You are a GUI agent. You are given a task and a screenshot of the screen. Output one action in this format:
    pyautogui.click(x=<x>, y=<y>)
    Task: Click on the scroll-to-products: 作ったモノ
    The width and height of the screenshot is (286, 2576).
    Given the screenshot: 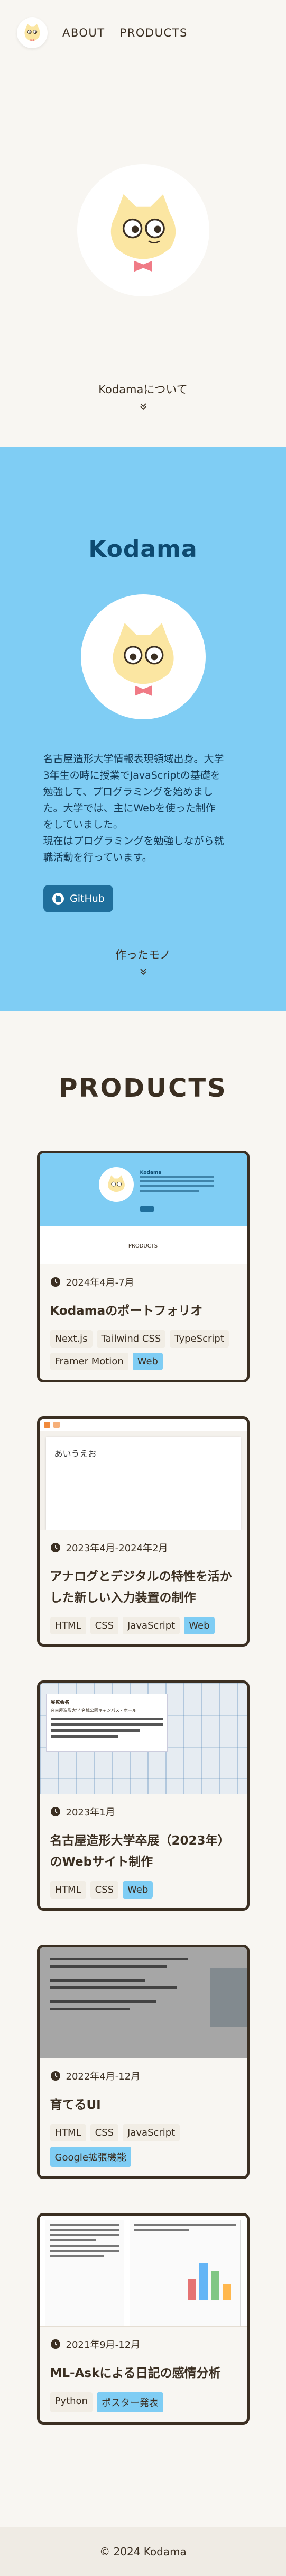 What is the action you would take?
    pyautogui.click(x=143, y=961)
    